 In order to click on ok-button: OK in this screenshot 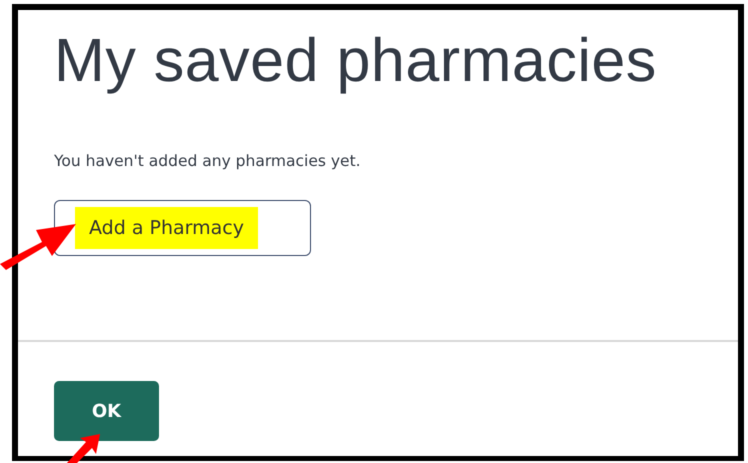, I will do `click(106, 411)`.